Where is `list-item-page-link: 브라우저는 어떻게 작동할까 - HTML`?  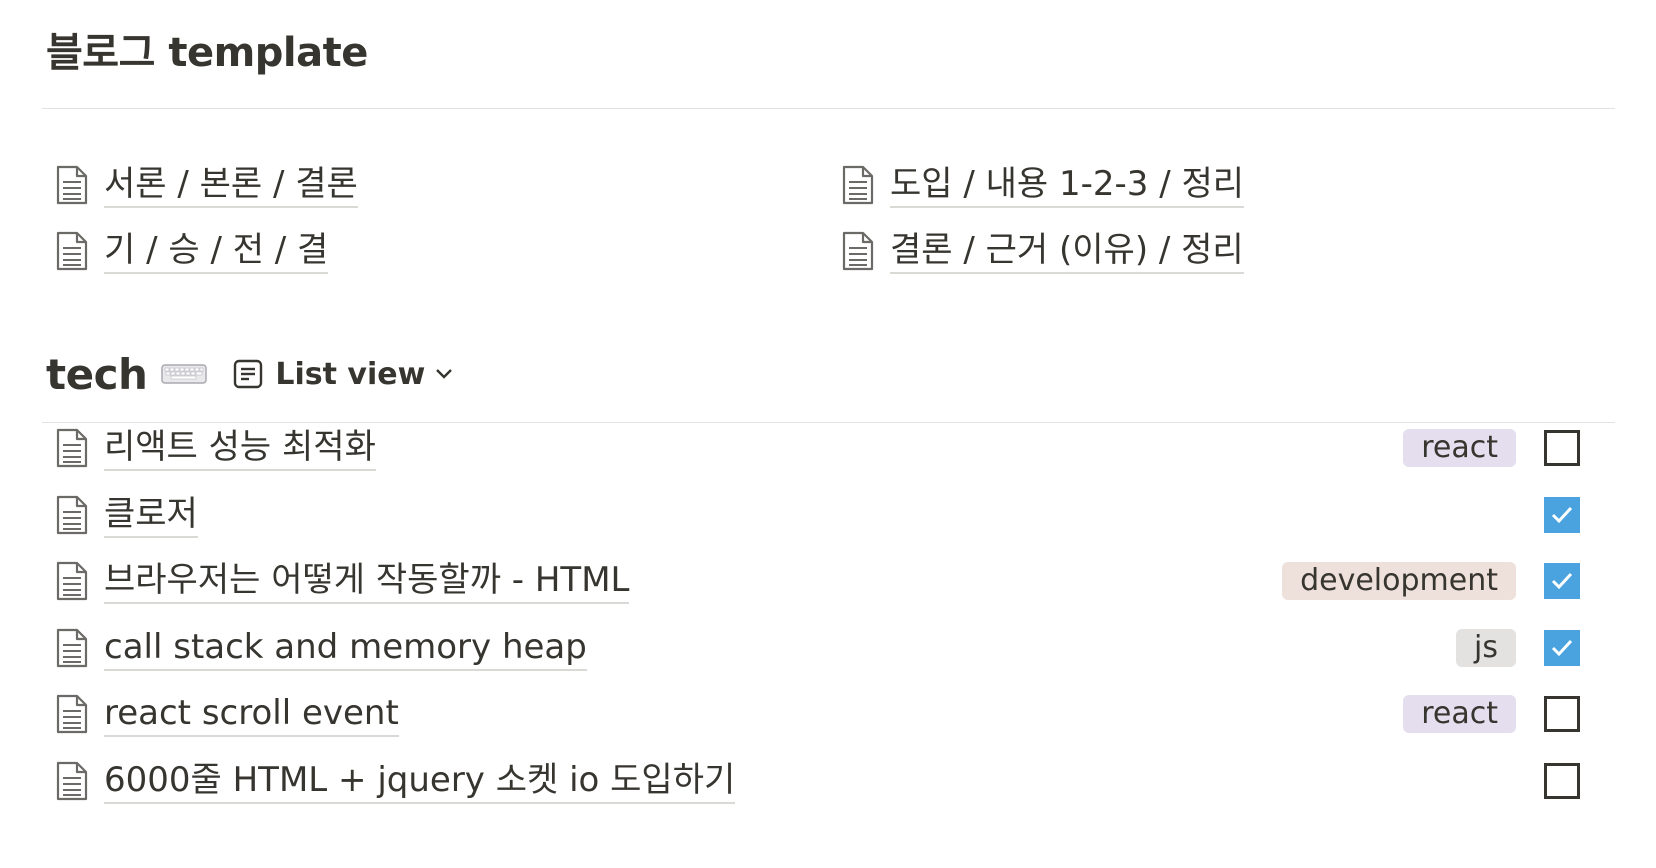 list-item-page-link: 브라우저는 어떻게 작동할까 - HTML is located at coordinates (341, 581).